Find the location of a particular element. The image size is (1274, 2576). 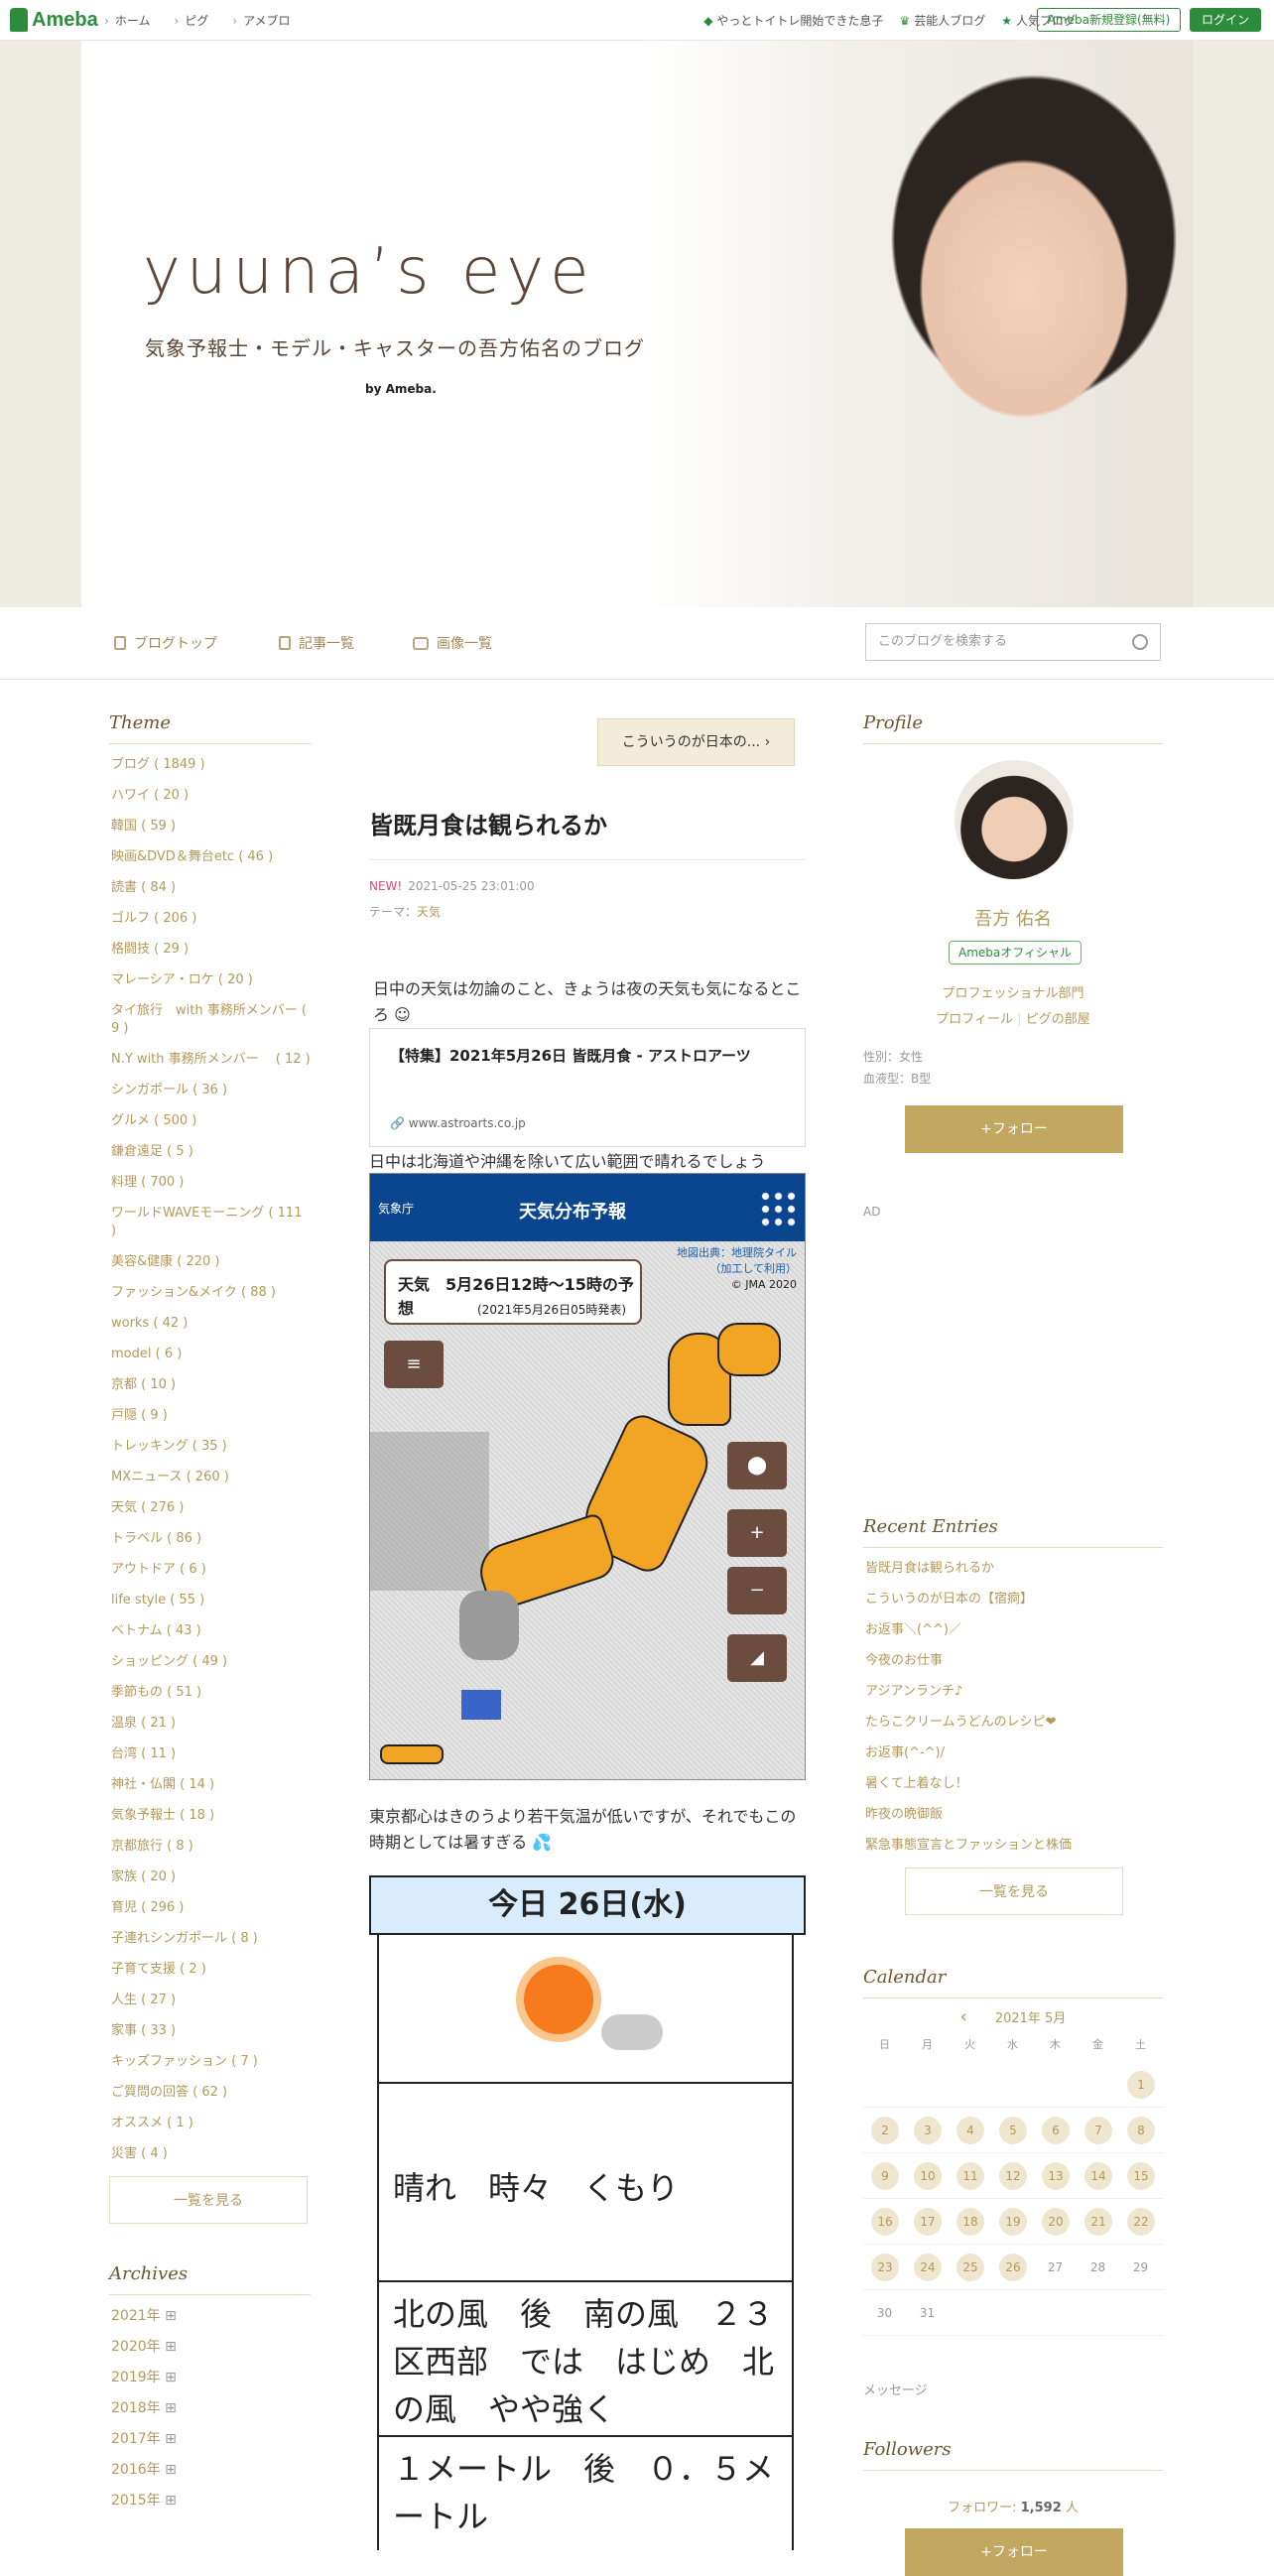

link-trending: ◆ やっとトイトレ開始できた息子 is located at coordinates (793, 21).